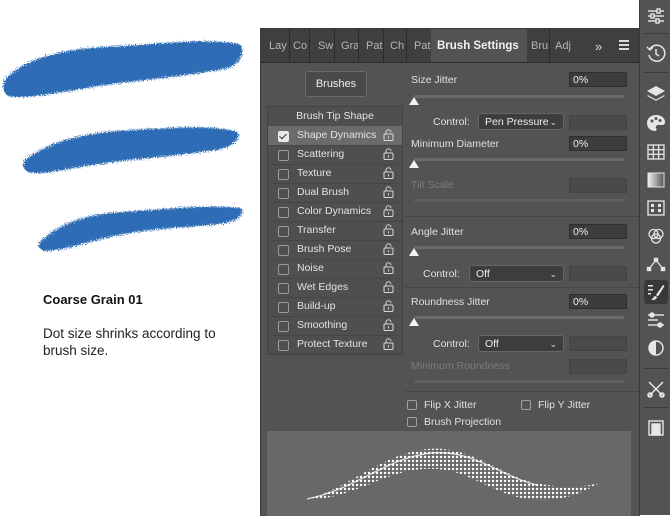  What do you see at coordinates (283, 212) in the screenshot?
I see `color-dynamics-checkbox` at bounding box center [283, 212].